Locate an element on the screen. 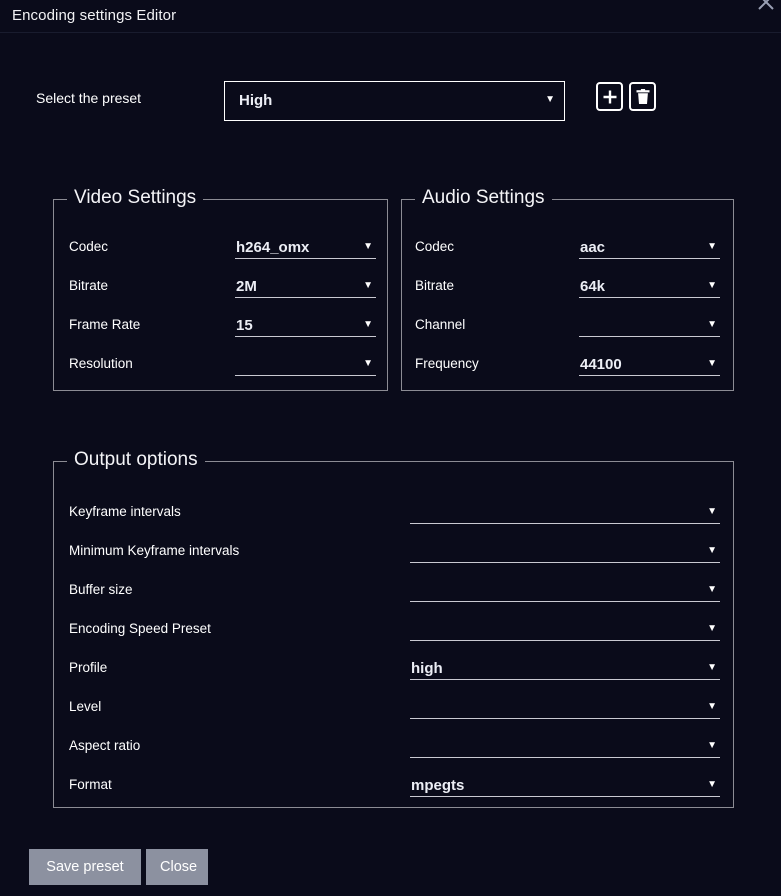 The height and width of the screenshot is (896, 781). close-icon is located at coordinates (766, 6).